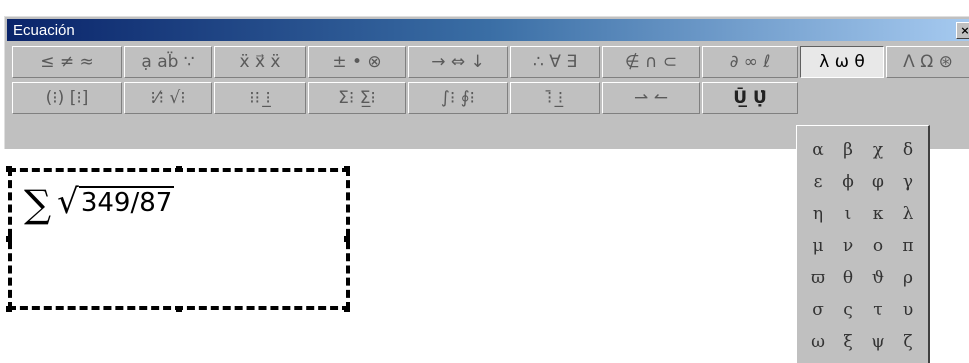  I want to click on greek-symbol-26: ψ, so click(878, 342).